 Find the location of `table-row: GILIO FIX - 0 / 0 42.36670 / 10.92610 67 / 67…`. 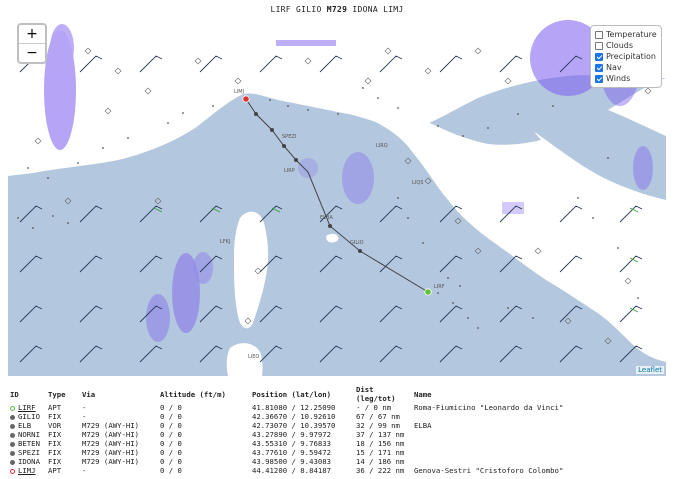

table-row: GILIO FIX - 0 / 0 42.36670 / 10.92610 67 / 67… is located at coordinates (286, 416).